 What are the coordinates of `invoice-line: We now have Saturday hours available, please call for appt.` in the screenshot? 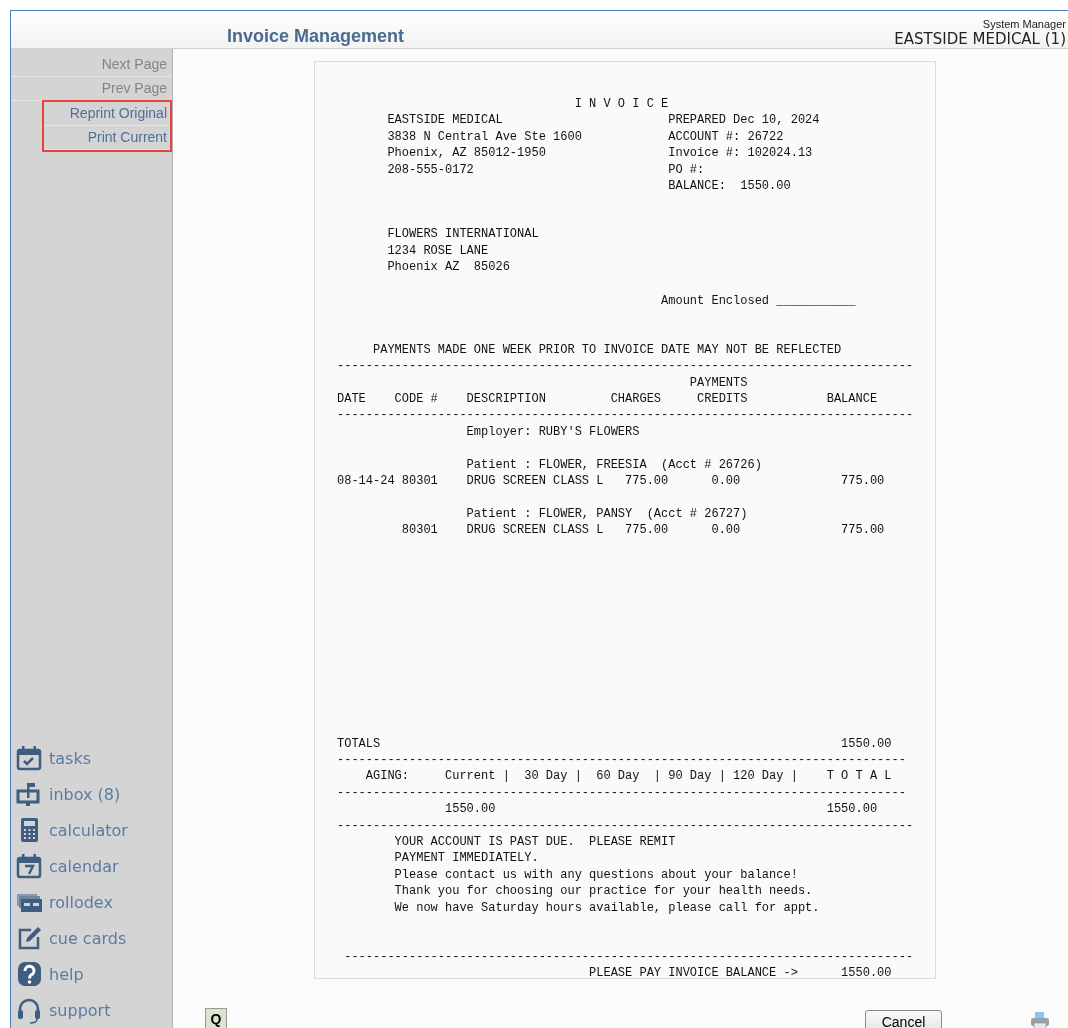 It's located at (607, 907).